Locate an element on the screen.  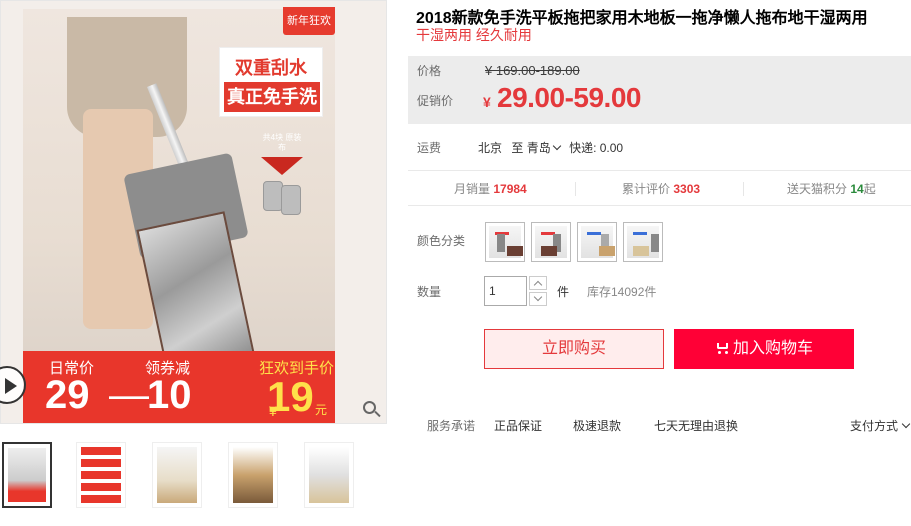
stats-row: 月销量 17984 累计评价 3303 送天猫积分 14起 is located at coordinates (659, 189).